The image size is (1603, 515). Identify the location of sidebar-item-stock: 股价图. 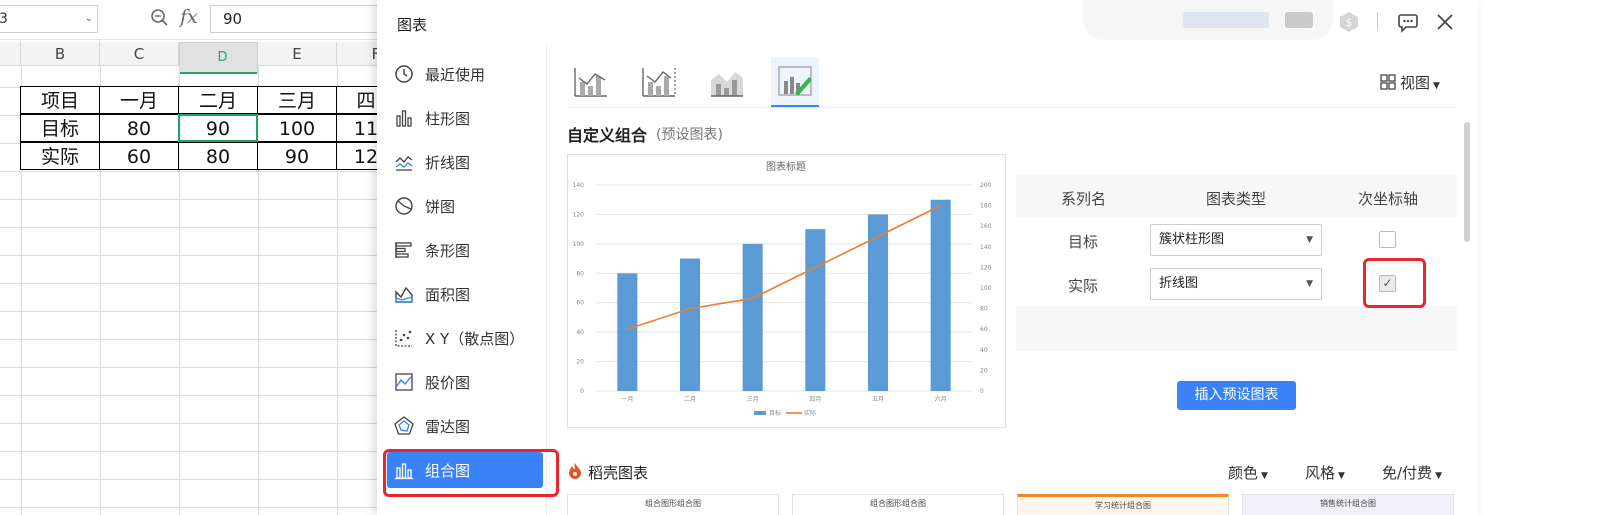
(465, 382).